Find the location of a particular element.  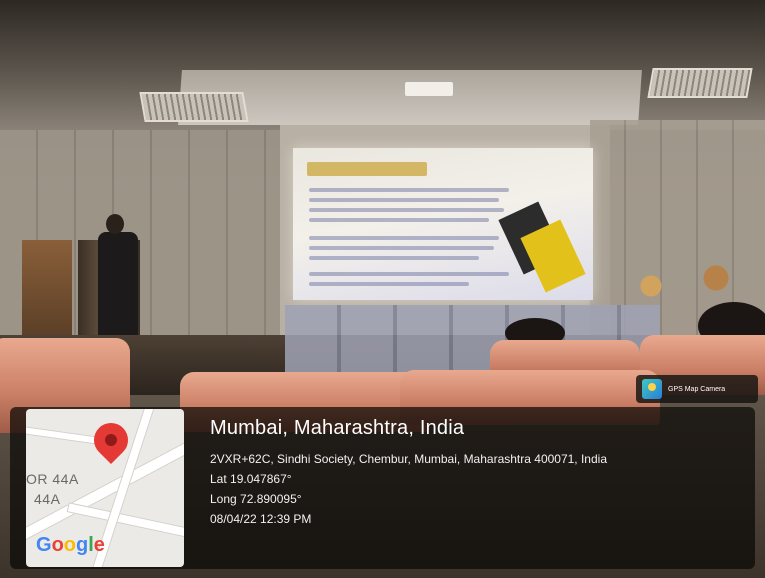

location-title: Mumbai, Maharashtra, India is located at coordinates (337, 428).